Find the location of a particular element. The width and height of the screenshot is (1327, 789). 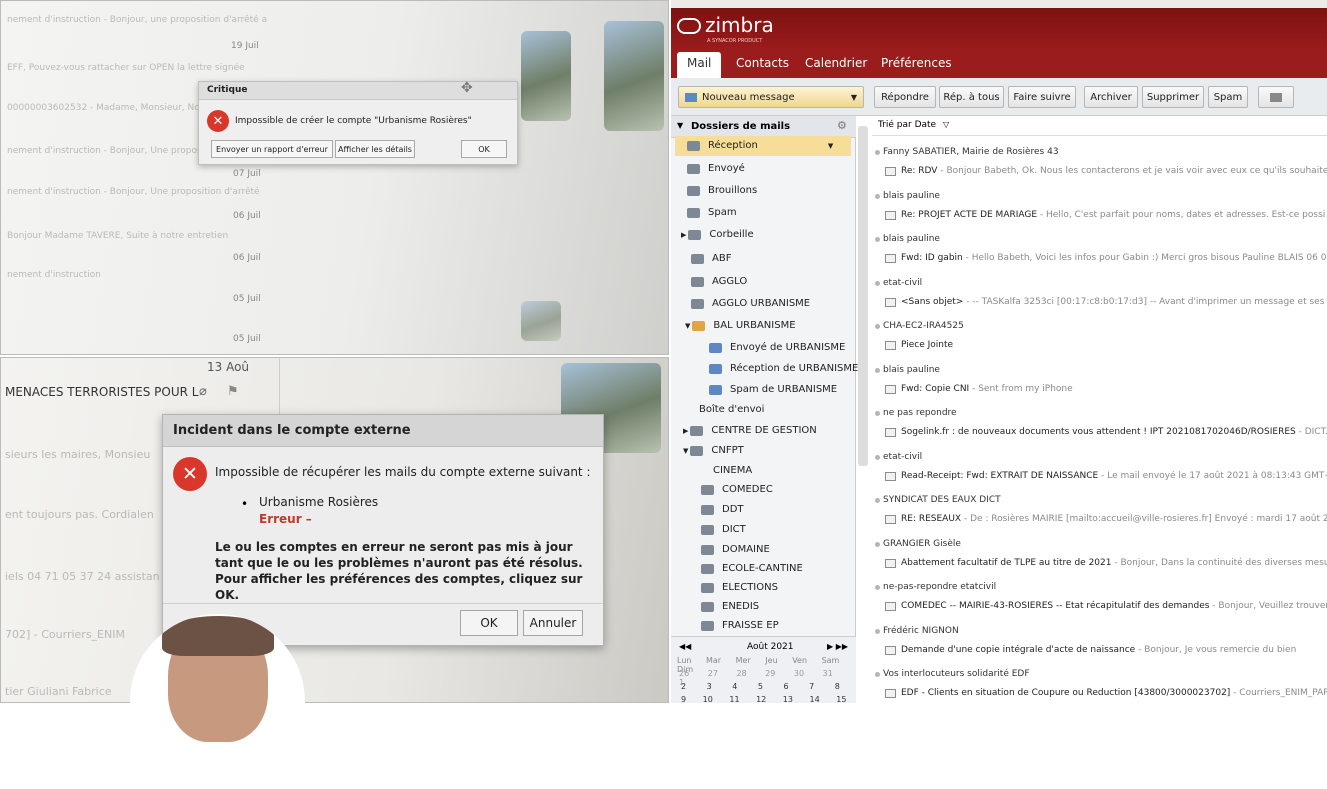

cancel-button: Annuler is located at coordinates (553, 623).